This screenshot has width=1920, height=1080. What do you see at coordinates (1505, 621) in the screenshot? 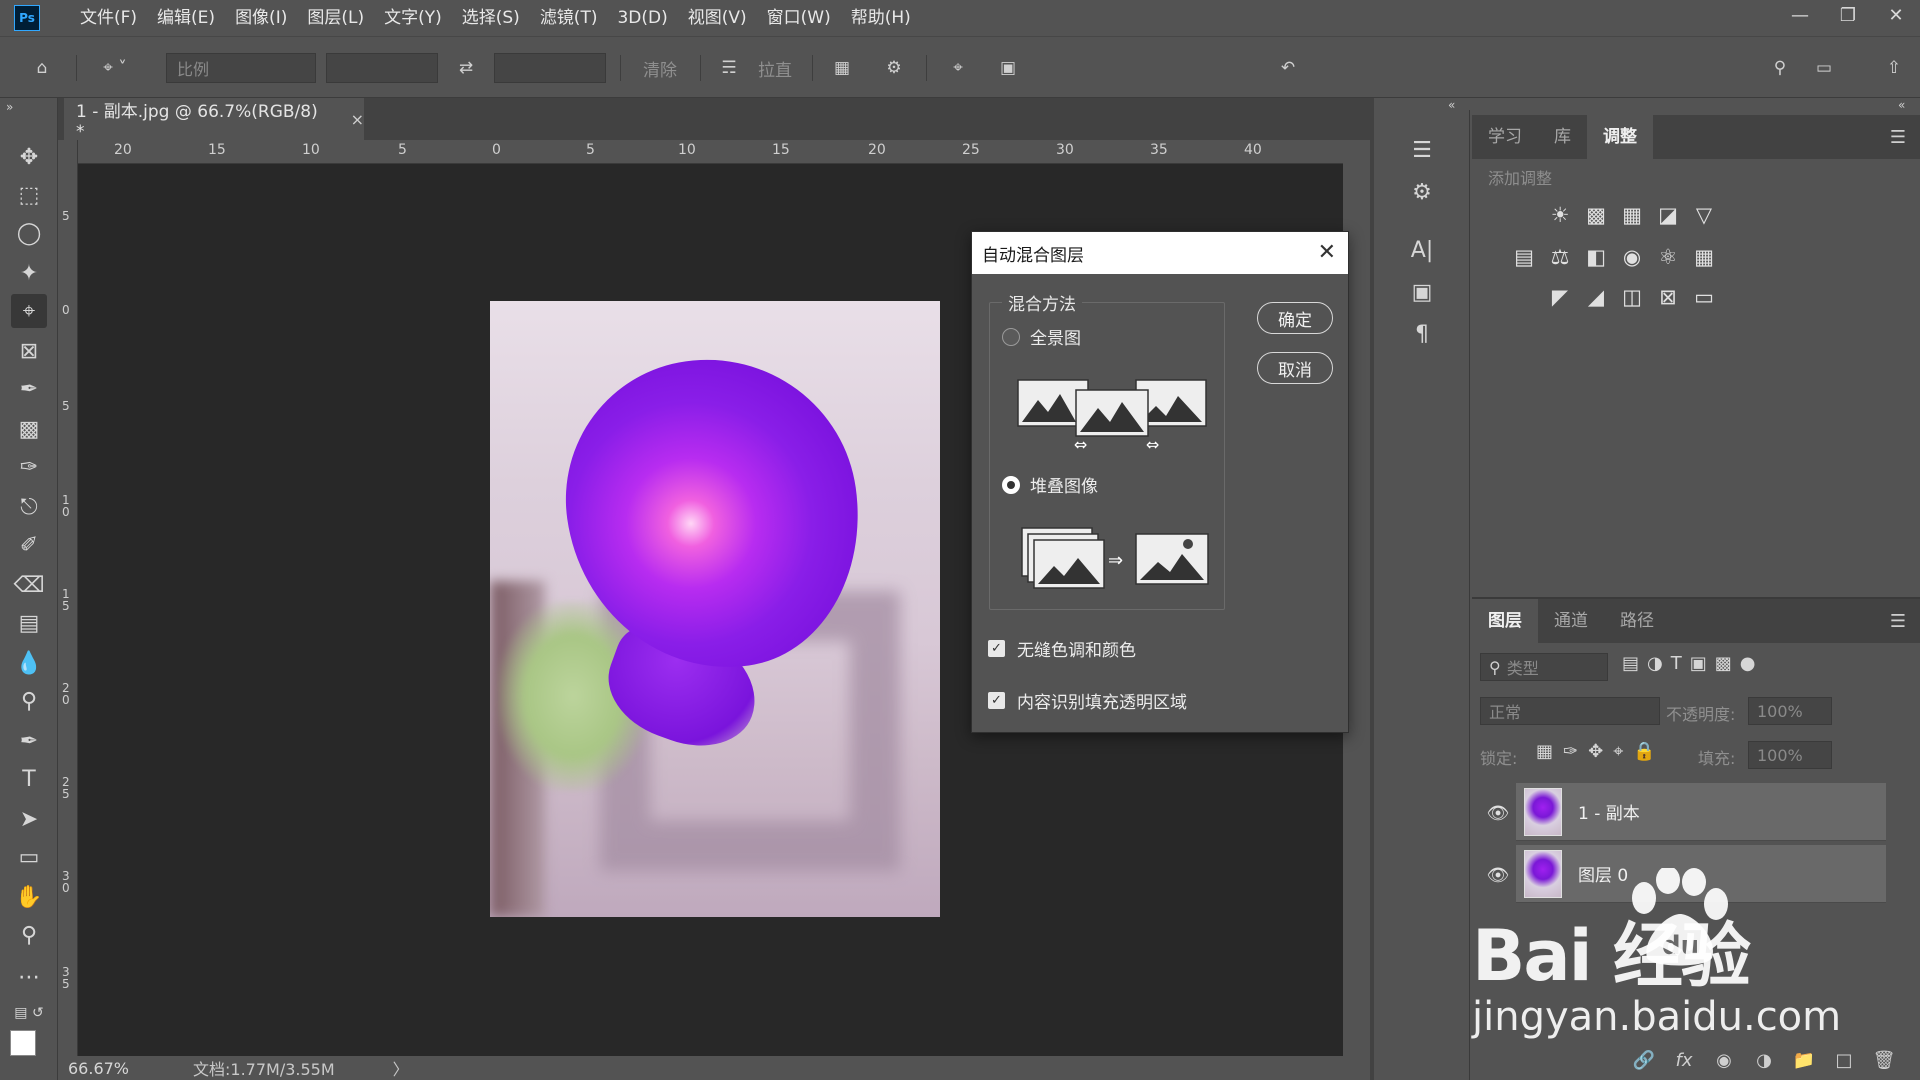
I see `tab-layers: 图层` at bounding box center [1505, 621].